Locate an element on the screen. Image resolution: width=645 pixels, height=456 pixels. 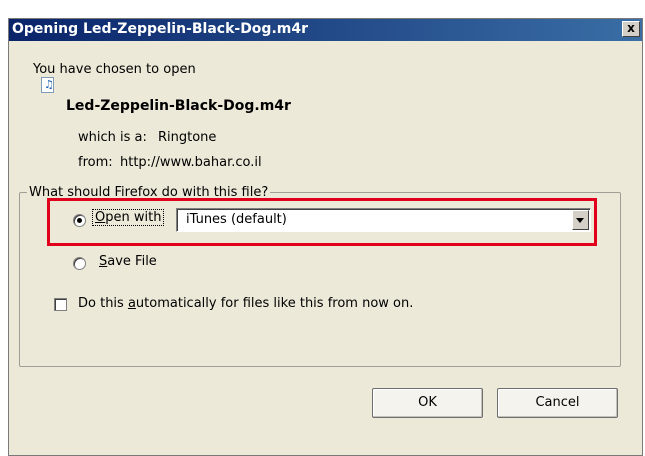
file-from-label: from: is located at coordinates (95, 162).